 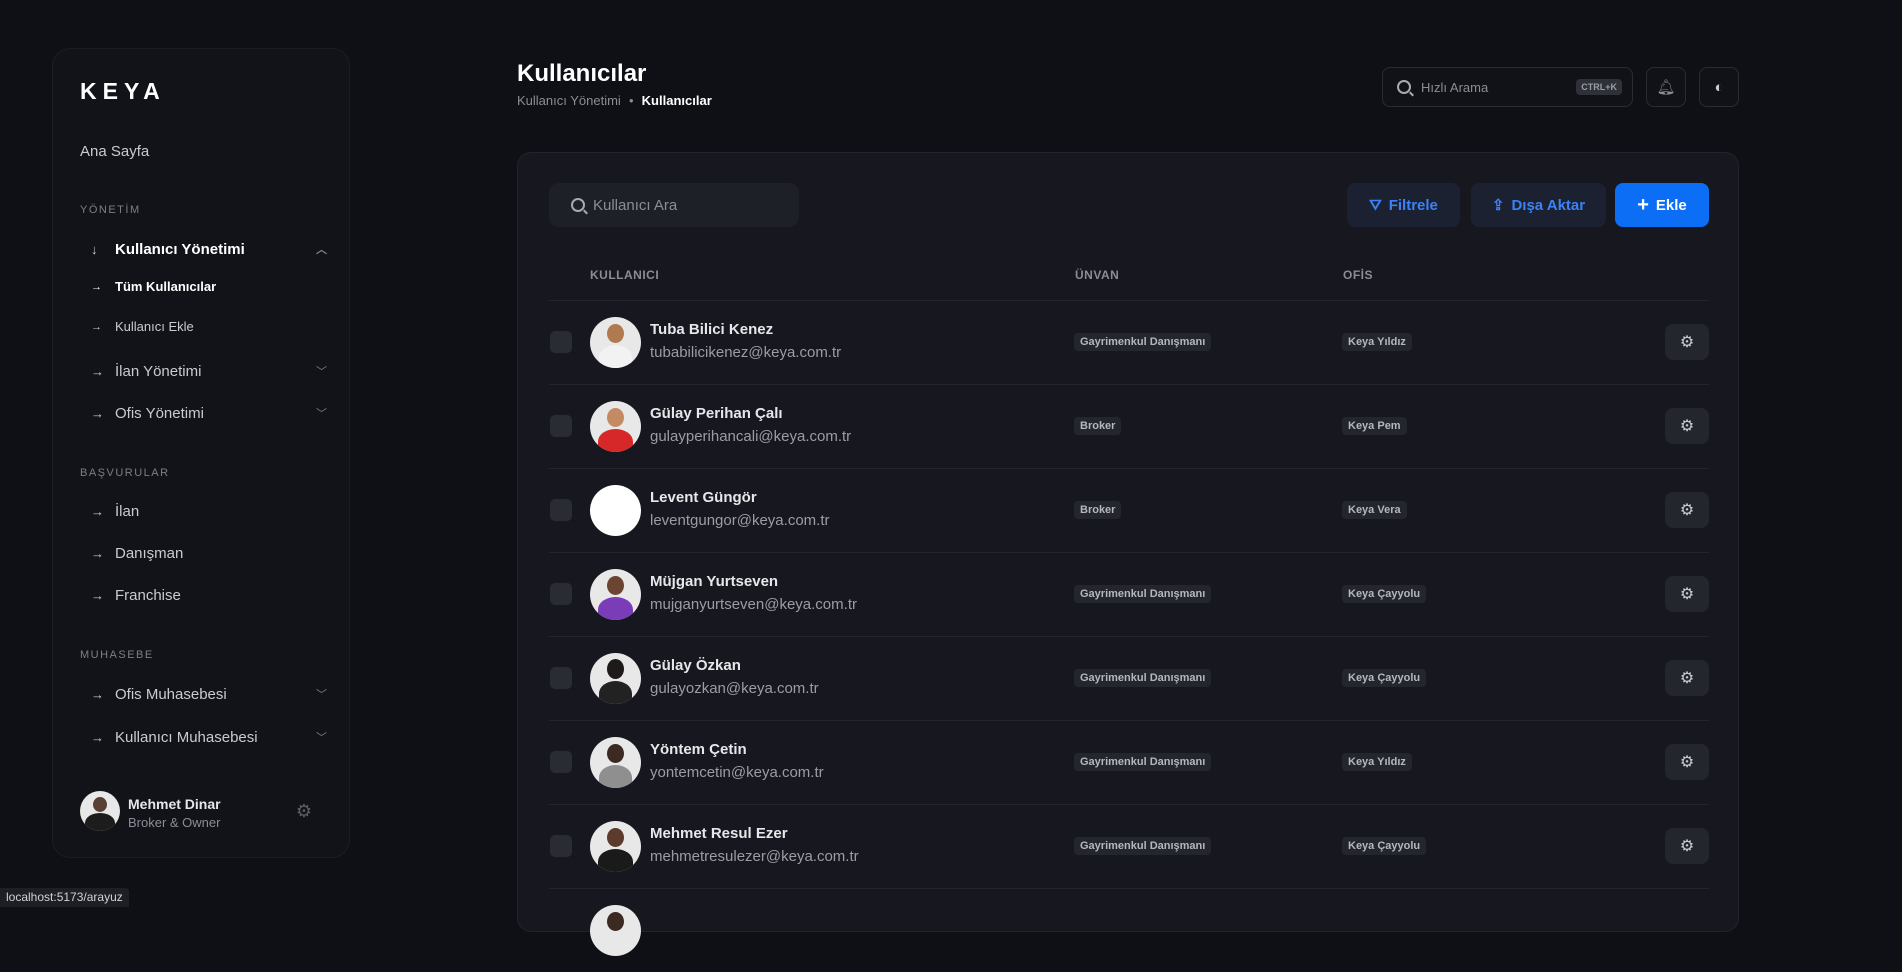 I want to click on user-name: Yöntem Çetin, so click(x=698, y=749).